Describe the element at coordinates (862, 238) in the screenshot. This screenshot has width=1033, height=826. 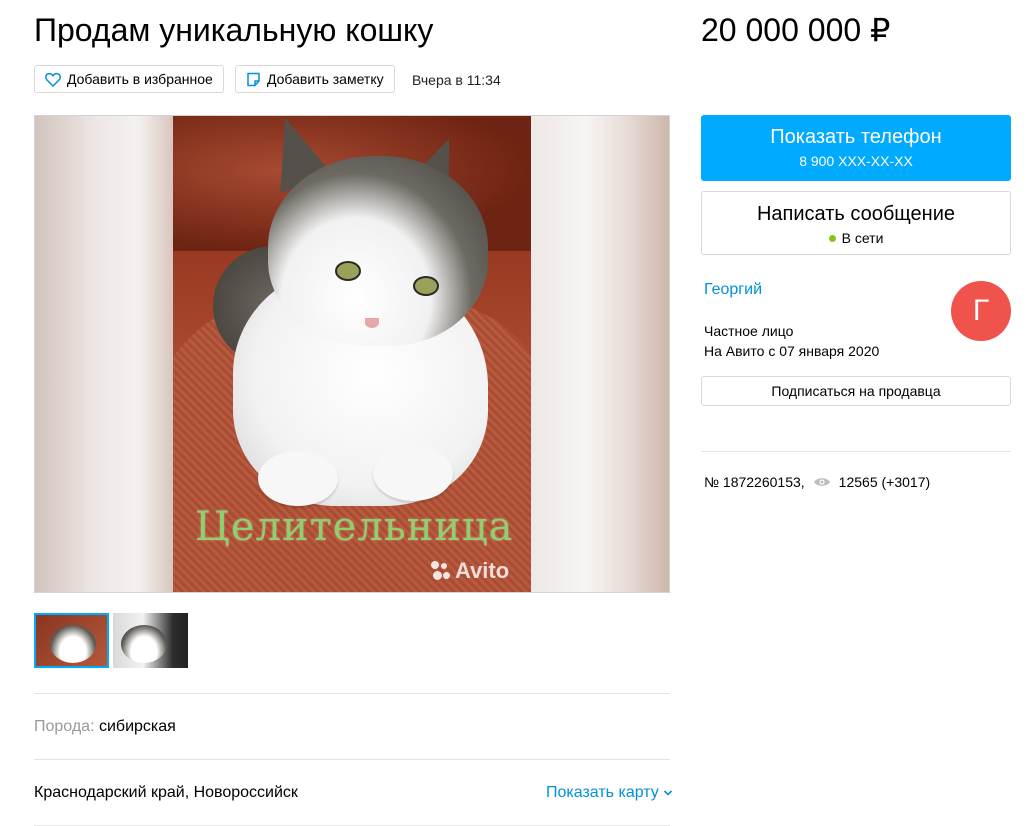
I see `online-status: В сети` at that location.